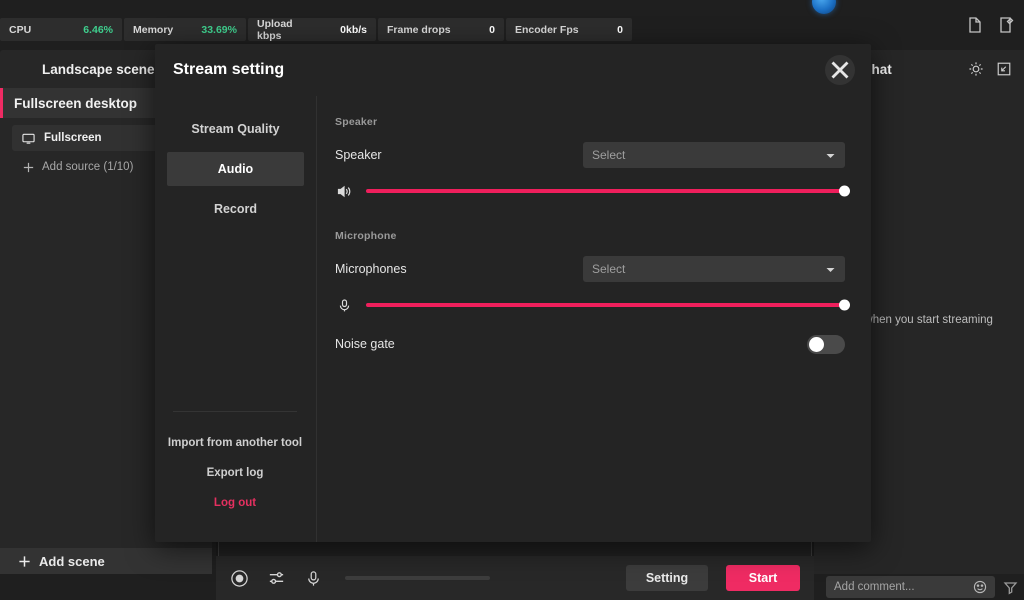  Describe the element at coordinates (1010, 587) in the screenshot. I see `filter-icon` at that location.